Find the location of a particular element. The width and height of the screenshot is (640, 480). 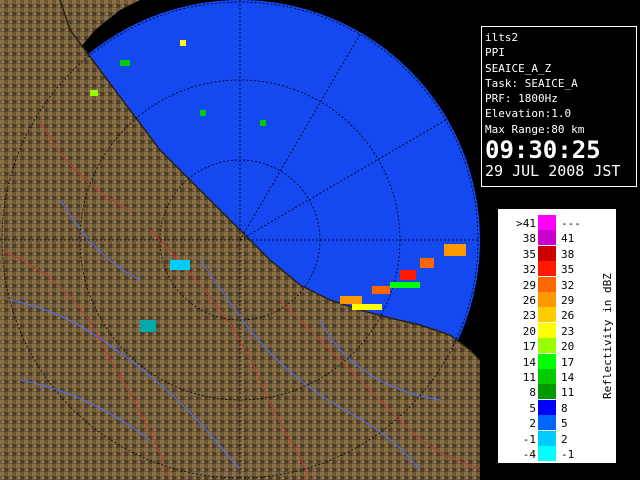

legend-title-container: Reflectivity in dBZ is located at coordinates (607, 336).